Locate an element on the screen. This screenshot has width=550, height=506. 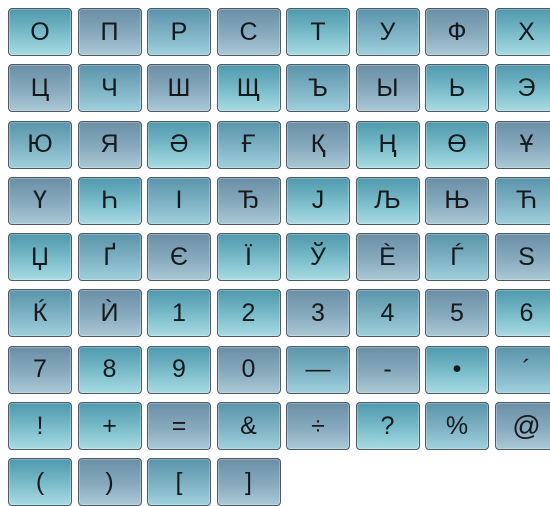
key-13: Ы is located at coordinates (387, 88).